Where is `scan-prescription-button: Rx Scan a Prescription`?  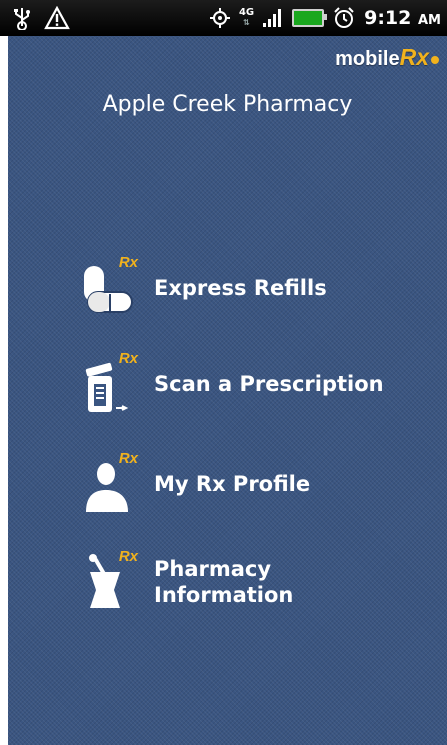 scan-prescription-button: Rx Scan a Prescription is located at coordinates (258, 383).